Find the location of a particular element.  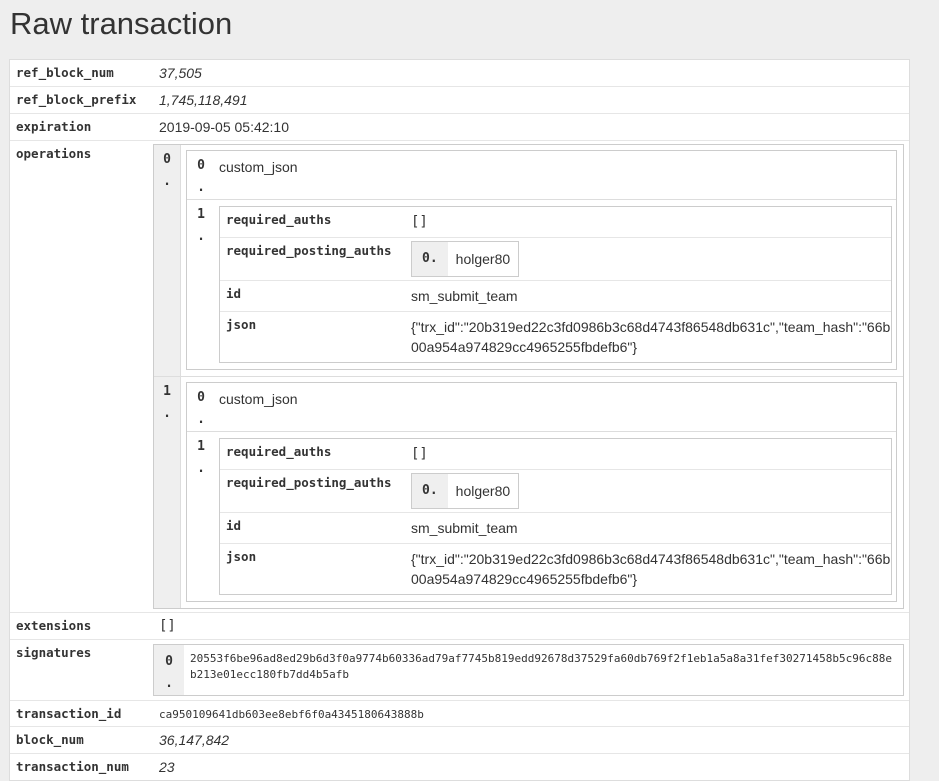

field-key: signatures is located at coordinates (54, 652).